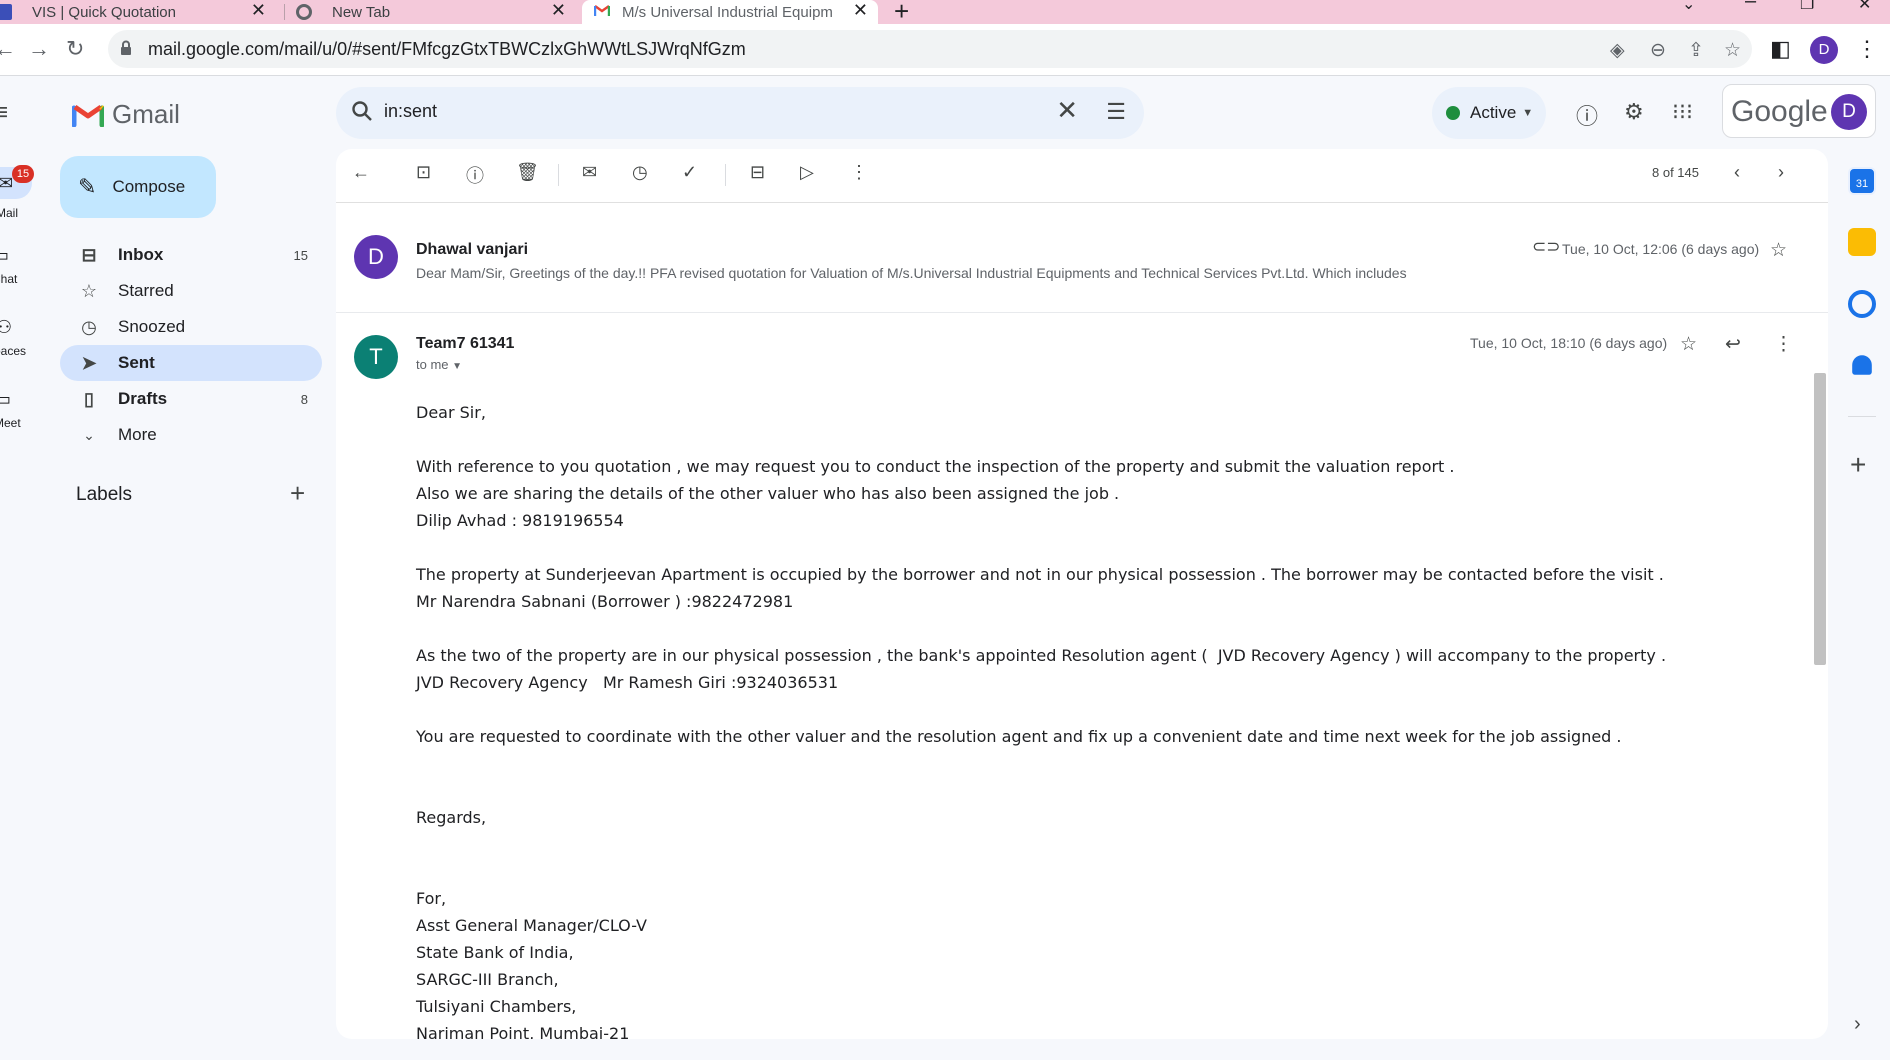 This screenshot has height=1060, width=1890. What do you see at coordinates (520, 520) in the screenshot?
I see `body-line: Dilip Avhad : 9819196554` at bounding box center [520, 520].